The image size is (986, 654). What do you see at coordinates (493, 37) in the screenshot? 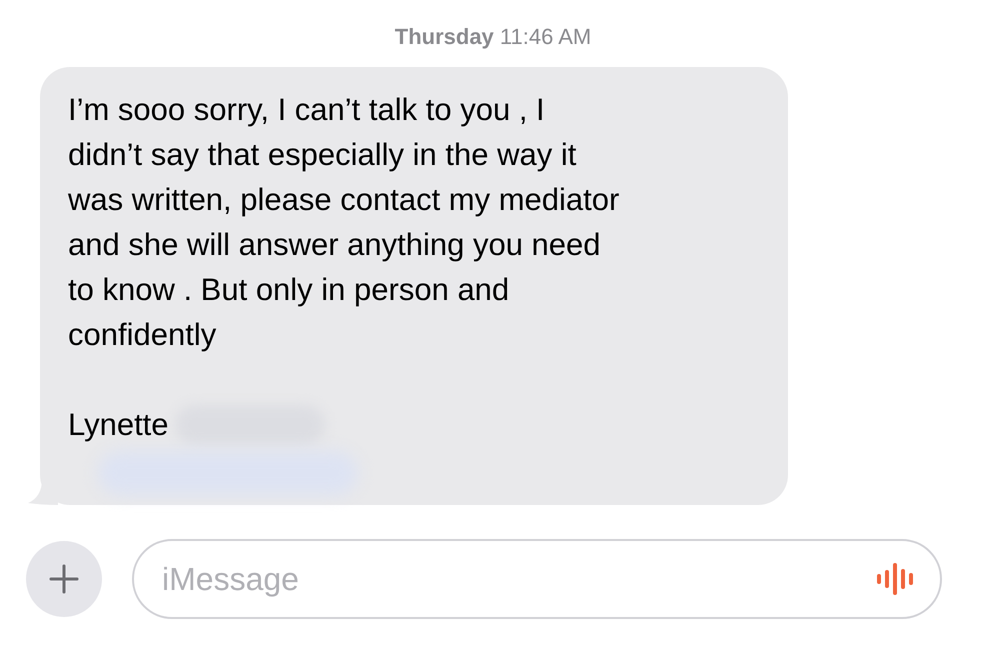
I see `timestamp: Thursday 11:46 AM` at bounding box center [493, 37].